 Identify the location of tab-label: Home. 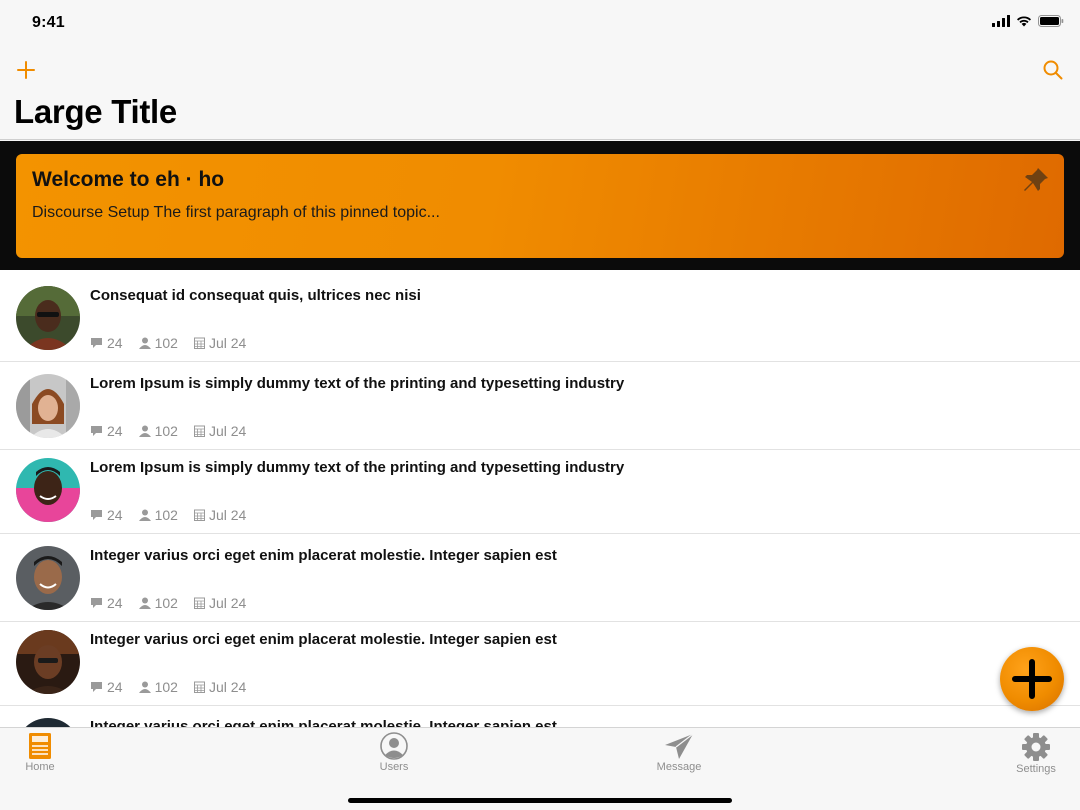
(40, 767).